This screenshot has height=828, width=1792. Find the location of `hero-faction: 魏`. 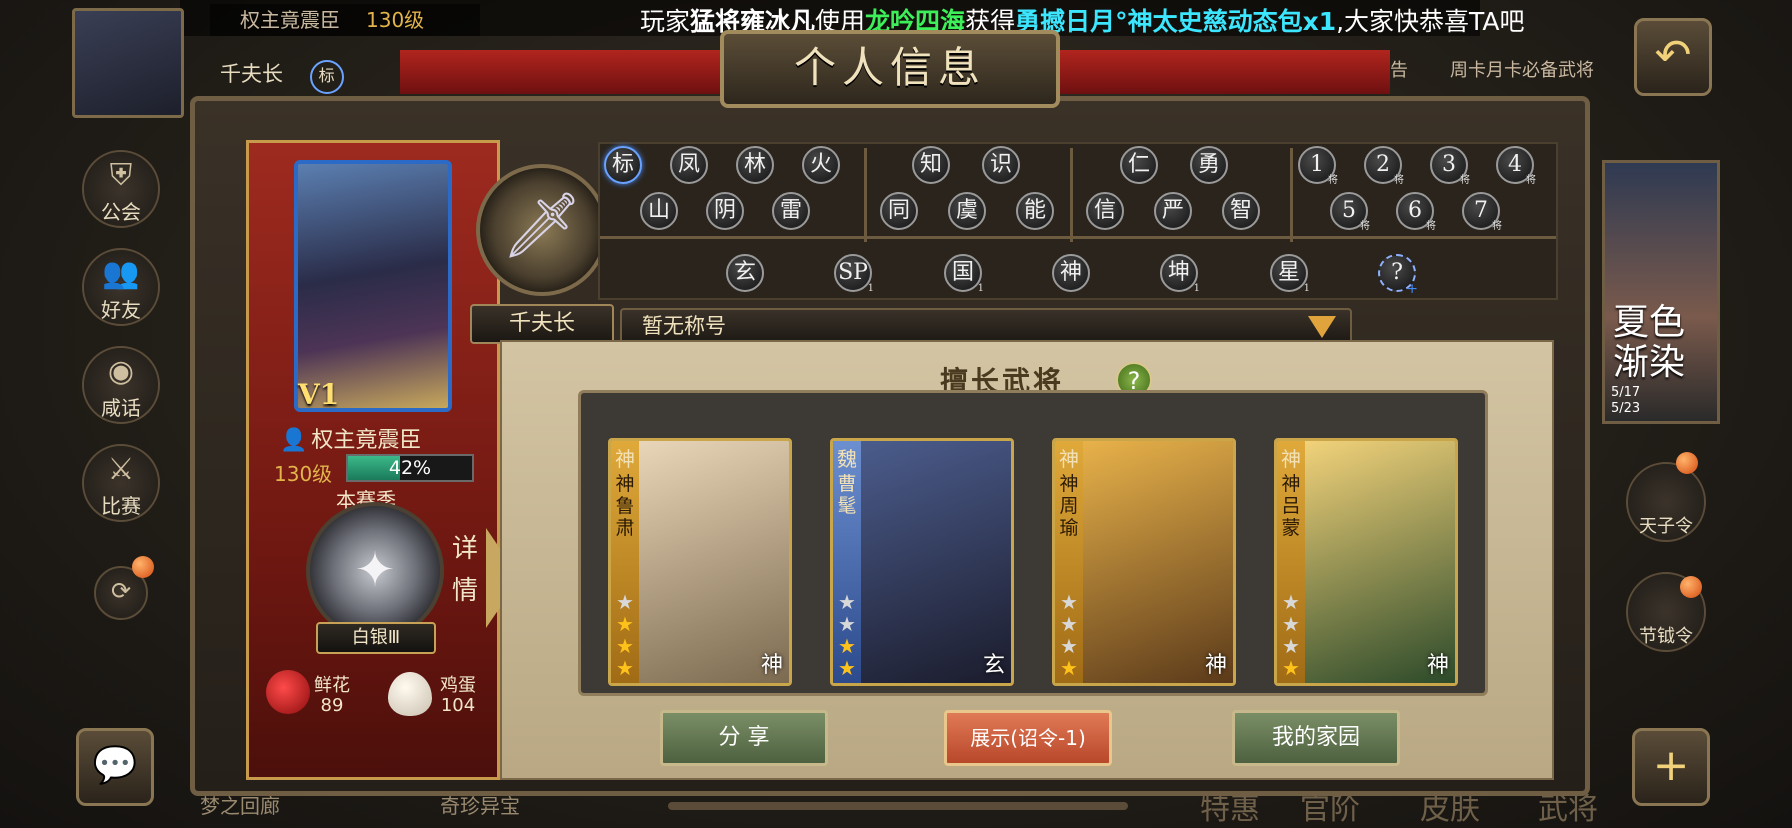

hero-faction: 魏 is located at coordinates (847, 459).